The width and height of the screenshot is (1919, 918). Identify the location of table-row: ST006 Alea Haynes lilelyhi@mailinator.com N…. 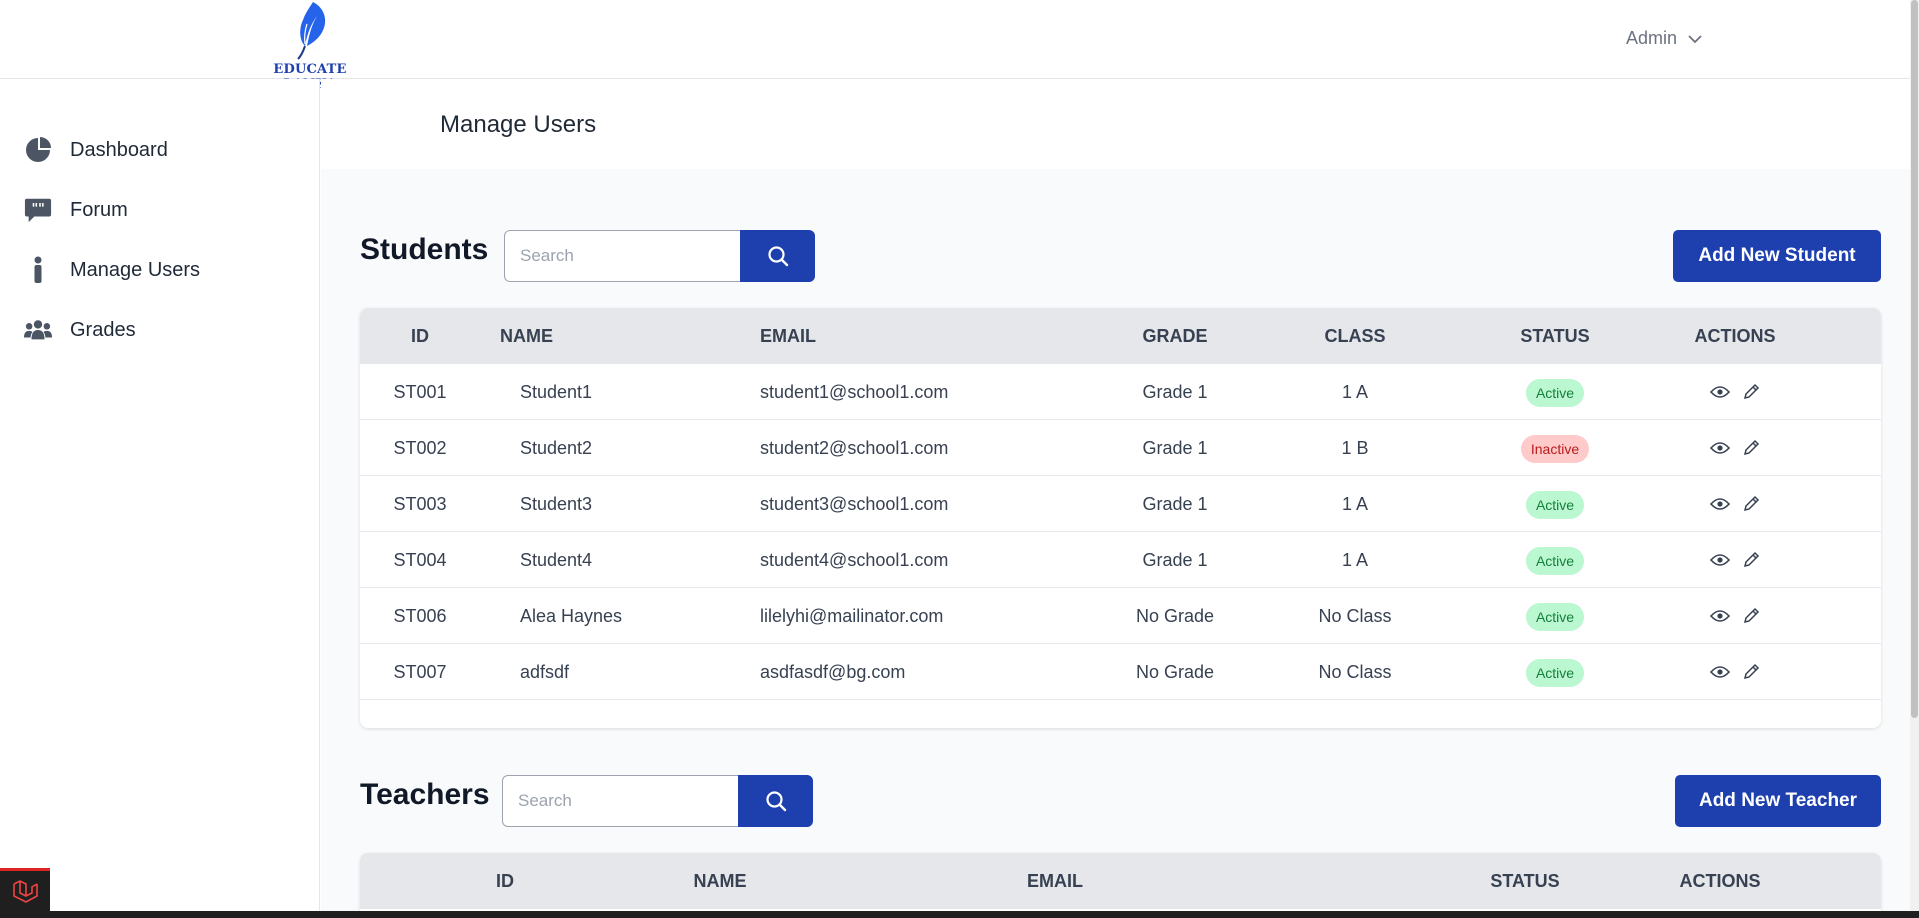
(1120, 616).